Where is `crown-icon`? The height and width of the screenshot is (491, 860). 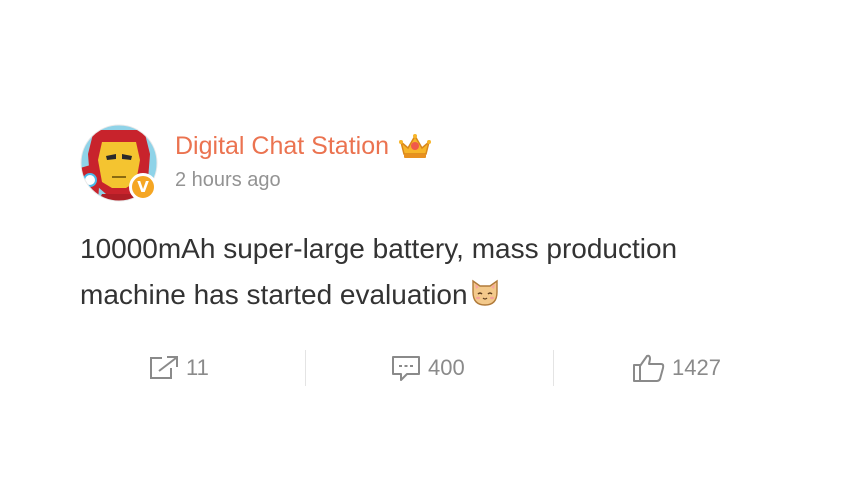 crown-icon is located at coordinates (415, 146).